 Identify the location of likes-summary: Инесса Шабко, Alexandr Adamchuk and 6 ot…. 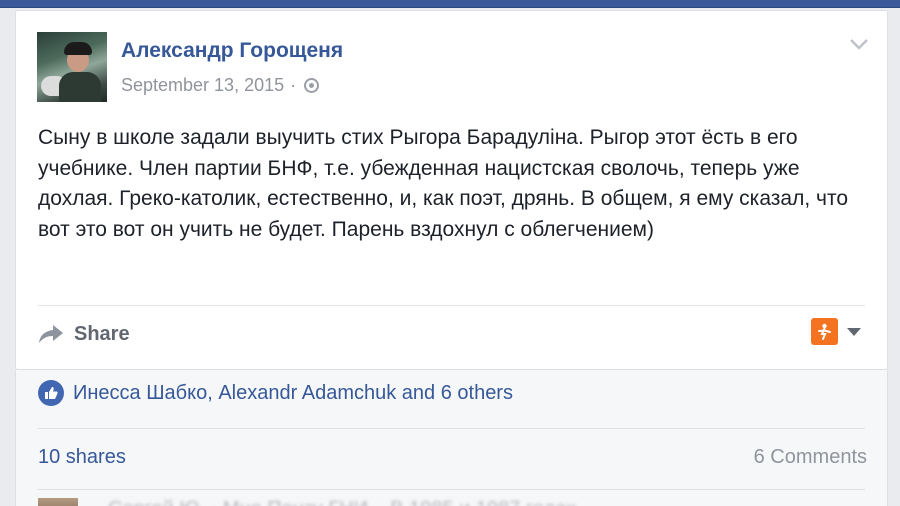
(275, 393).